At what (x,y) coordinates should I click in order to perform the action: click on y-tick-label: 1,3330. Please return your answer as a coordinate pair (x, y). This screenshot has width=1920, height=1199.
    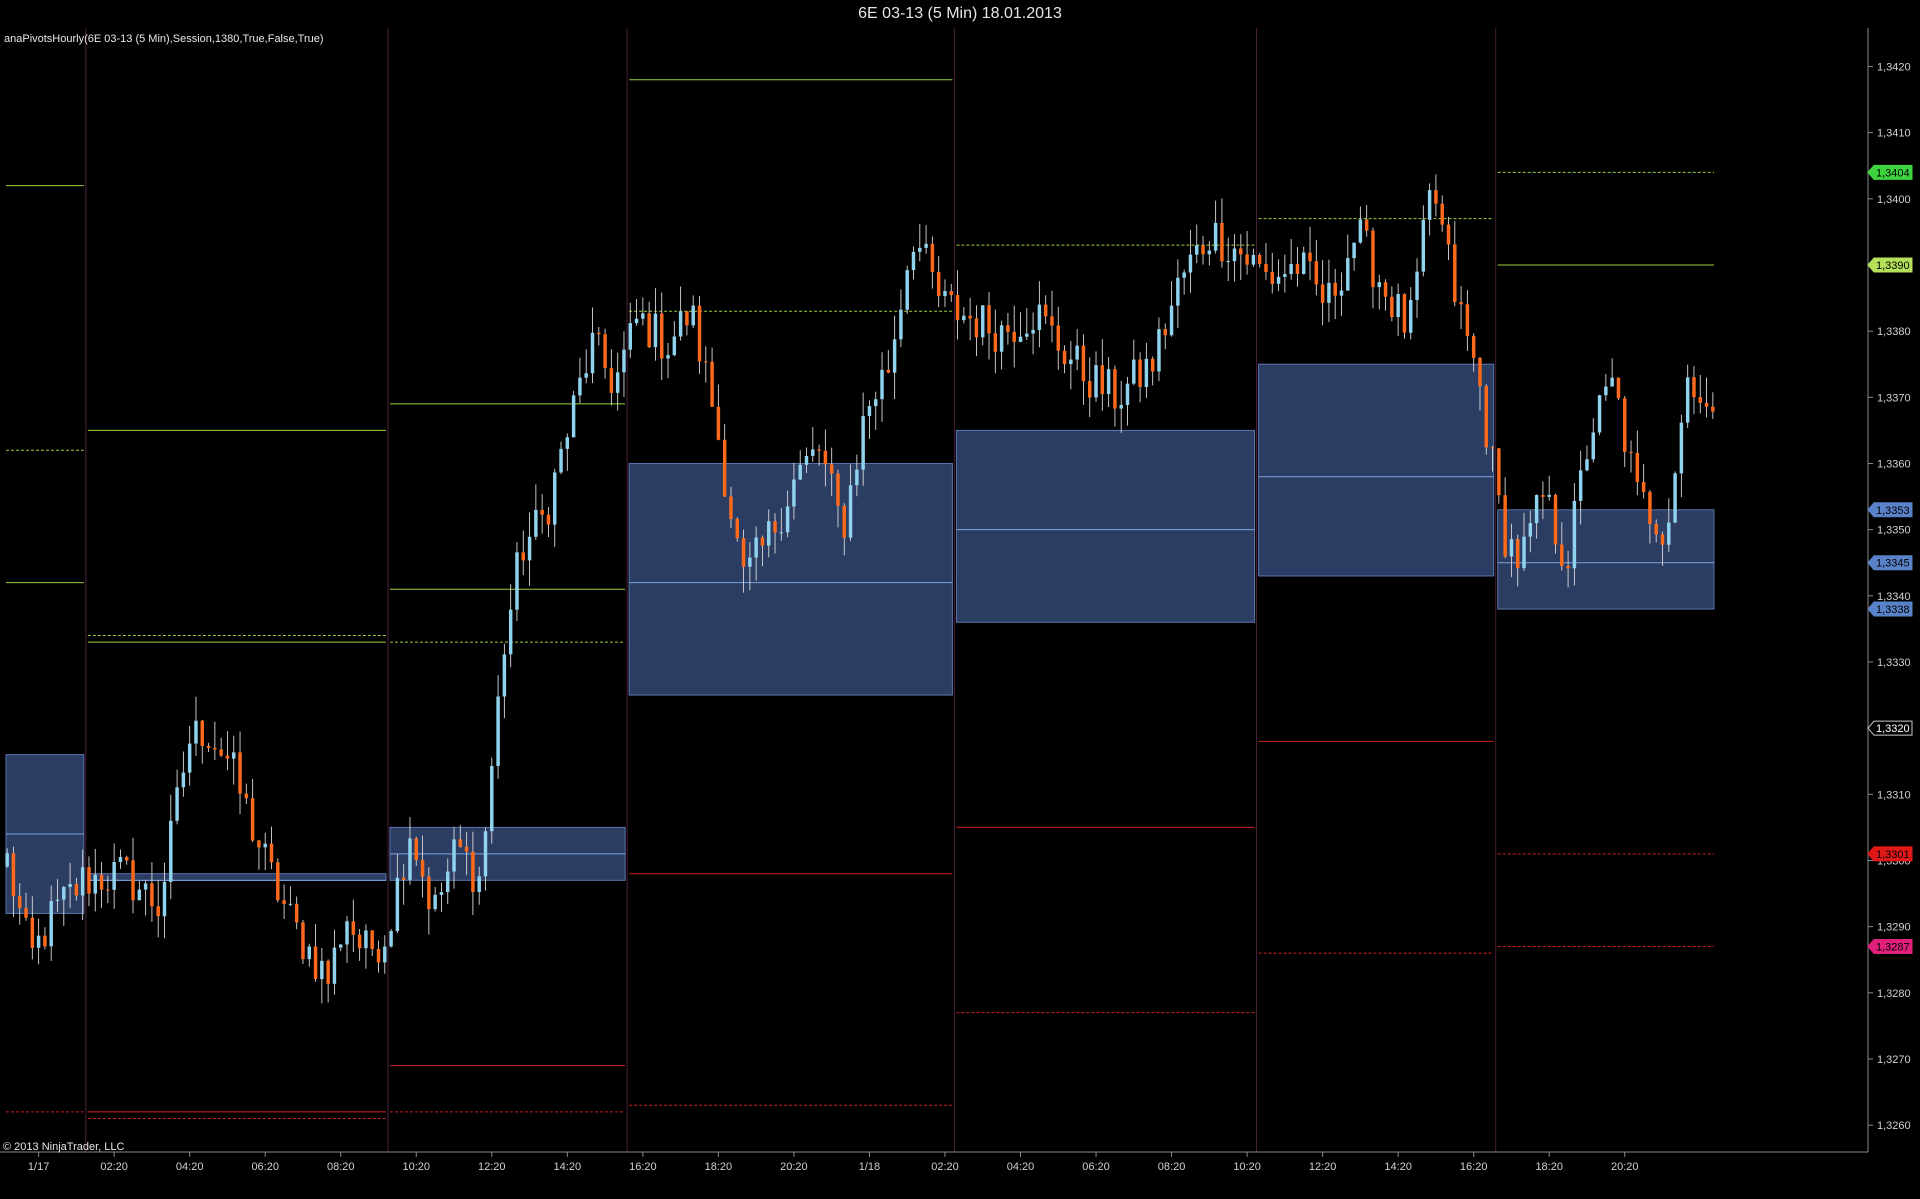
    Looking at the image, I should click on (1894, 663).